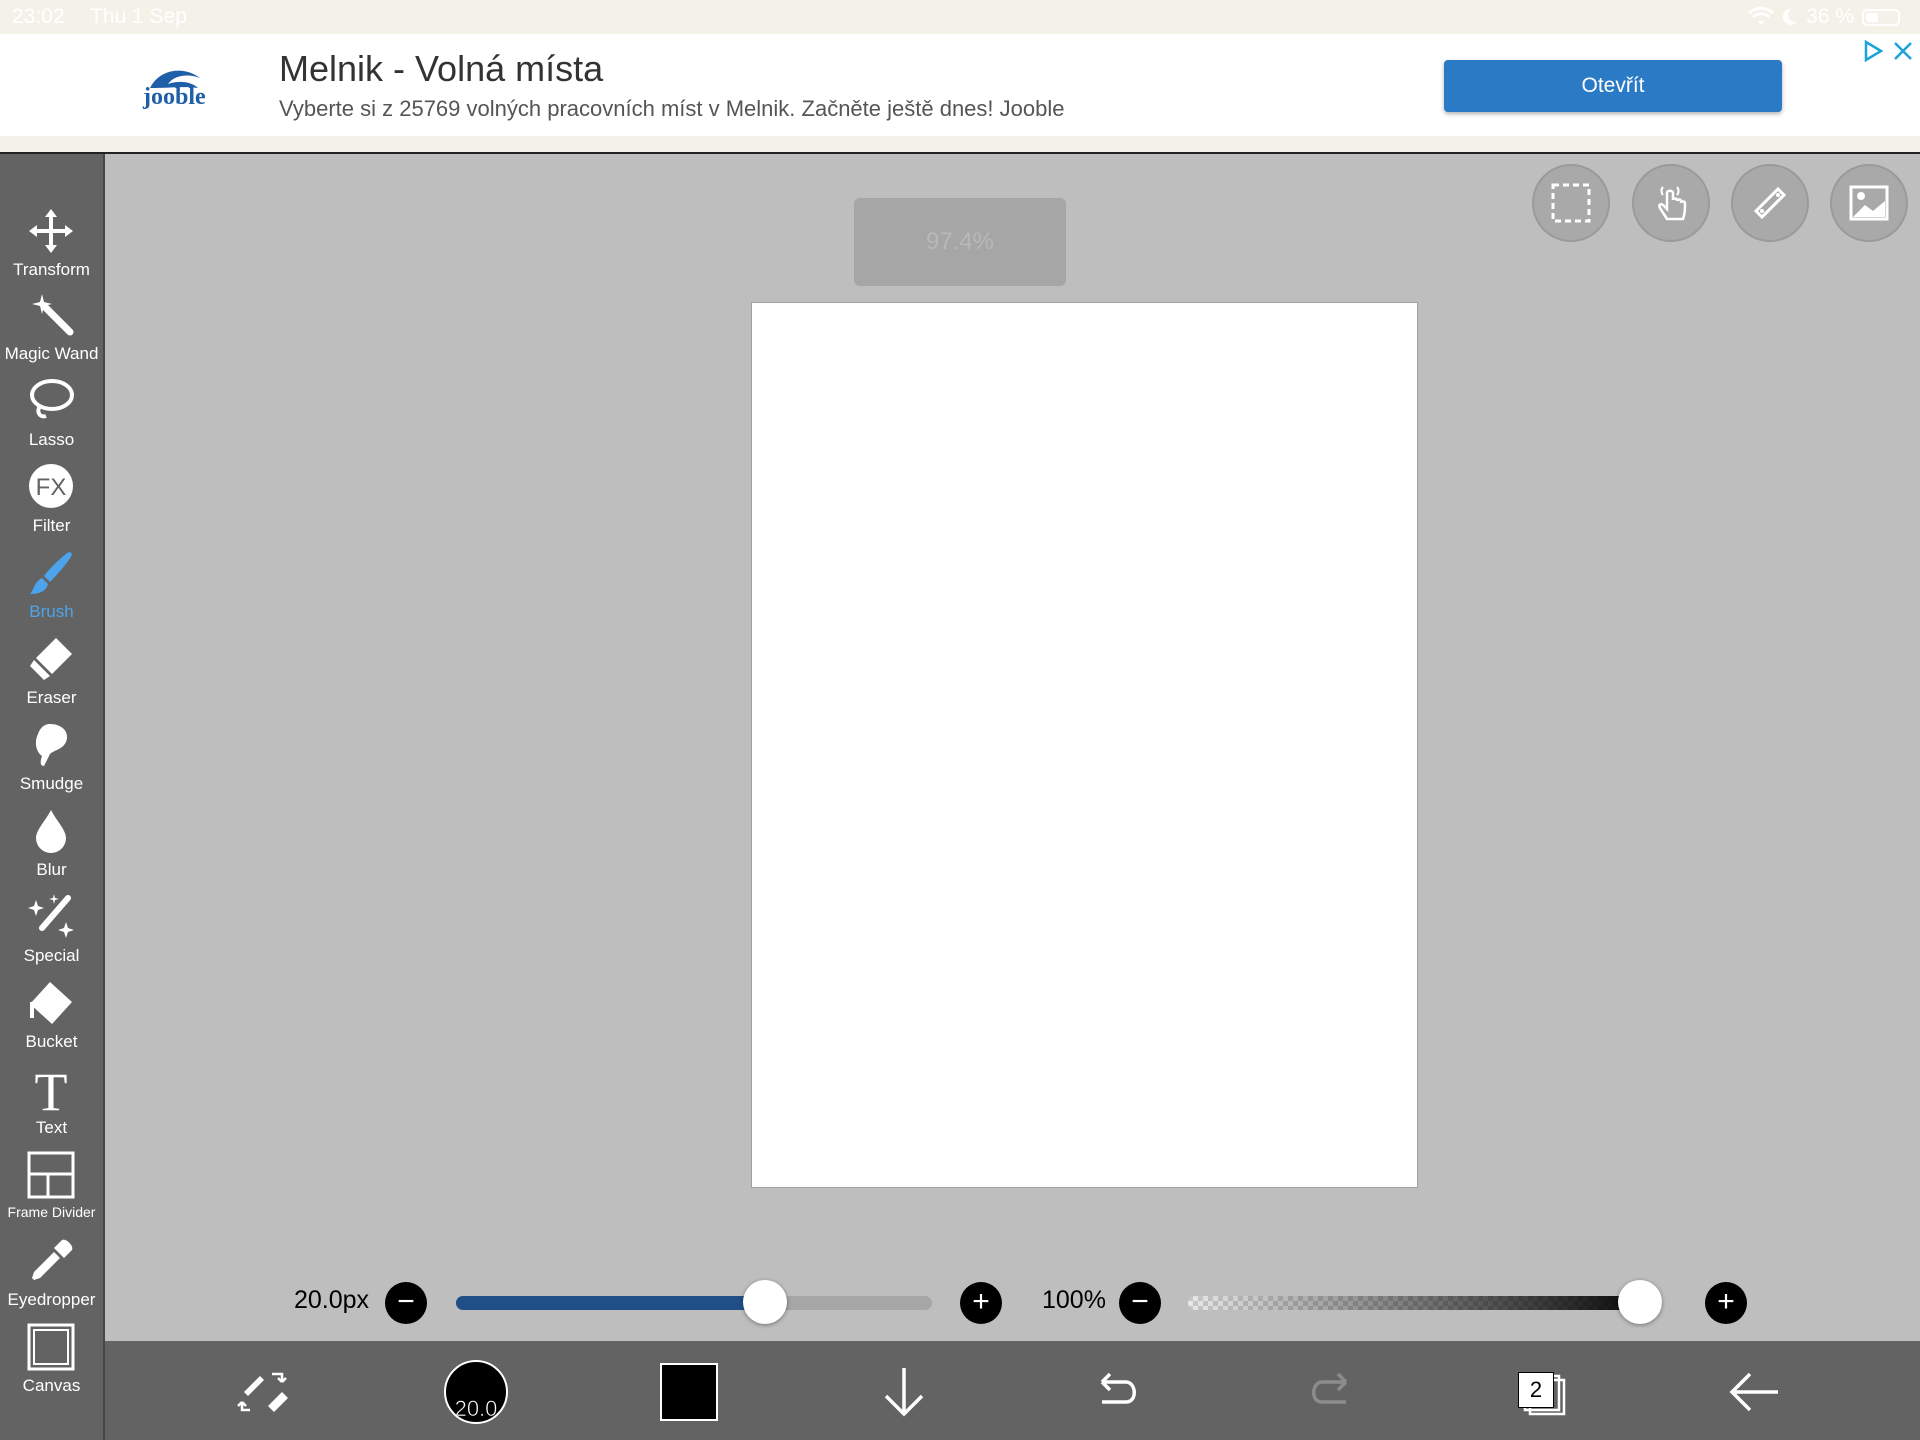  I want to click on opacity-increase-button: +, so click(1726, 1303).